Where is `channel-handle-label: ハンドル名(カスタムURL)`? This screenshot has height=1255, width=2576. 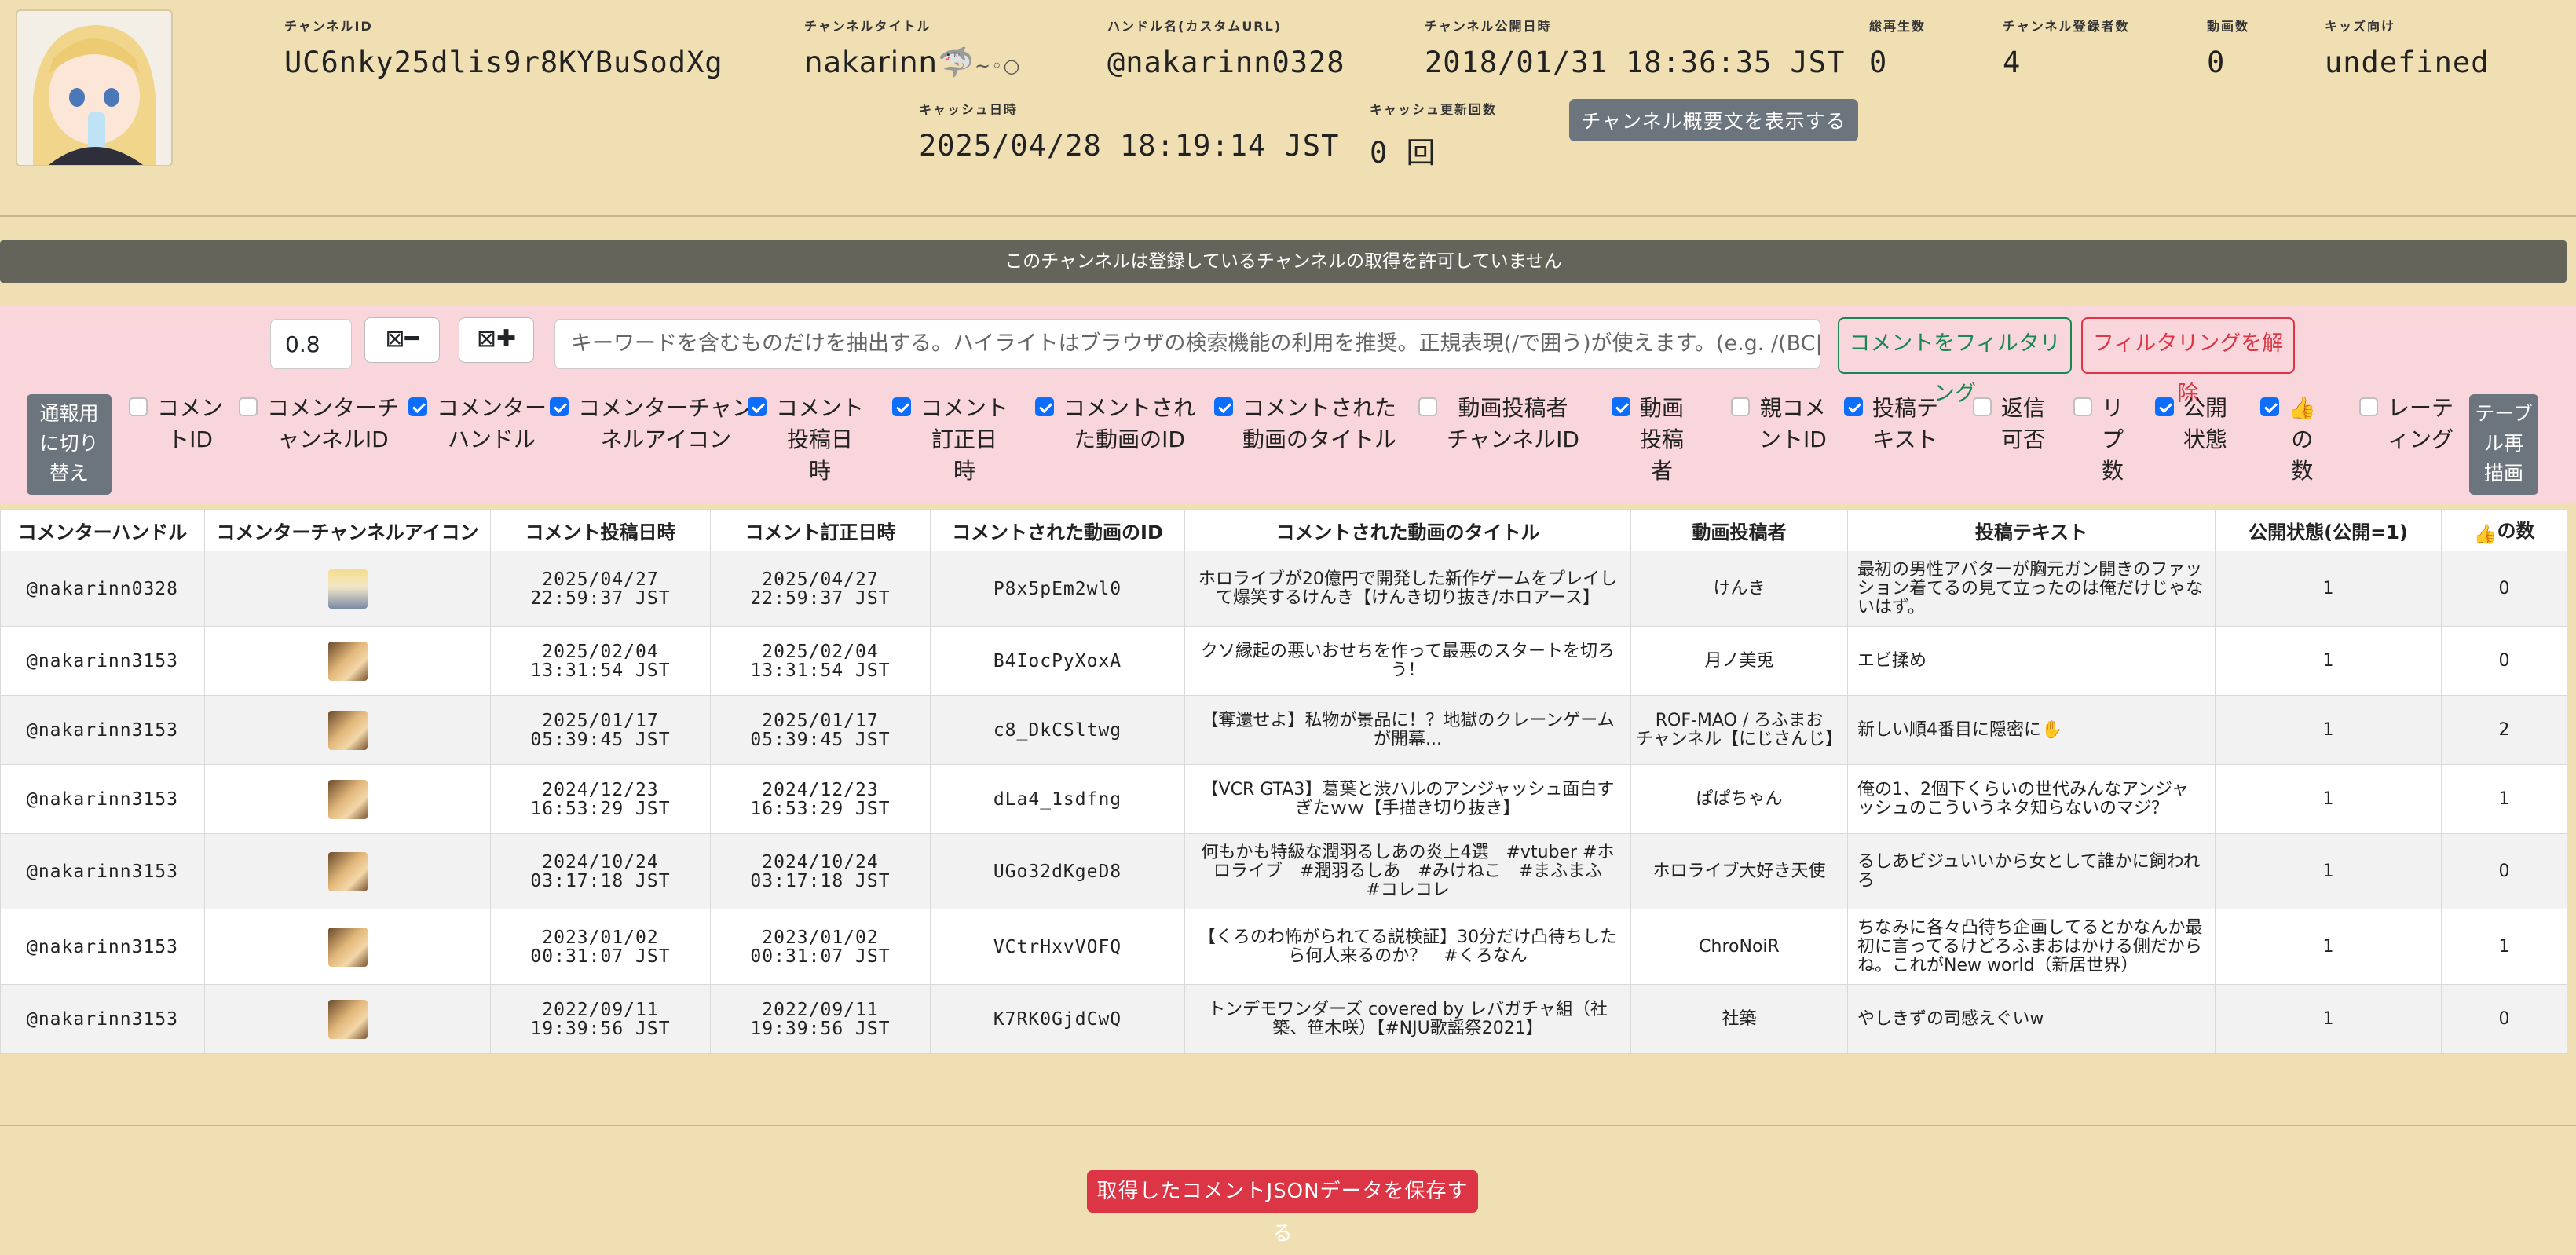
channel-handle-label: ハンドル名(カスタムURL) is located at coordinates (1195, 26).